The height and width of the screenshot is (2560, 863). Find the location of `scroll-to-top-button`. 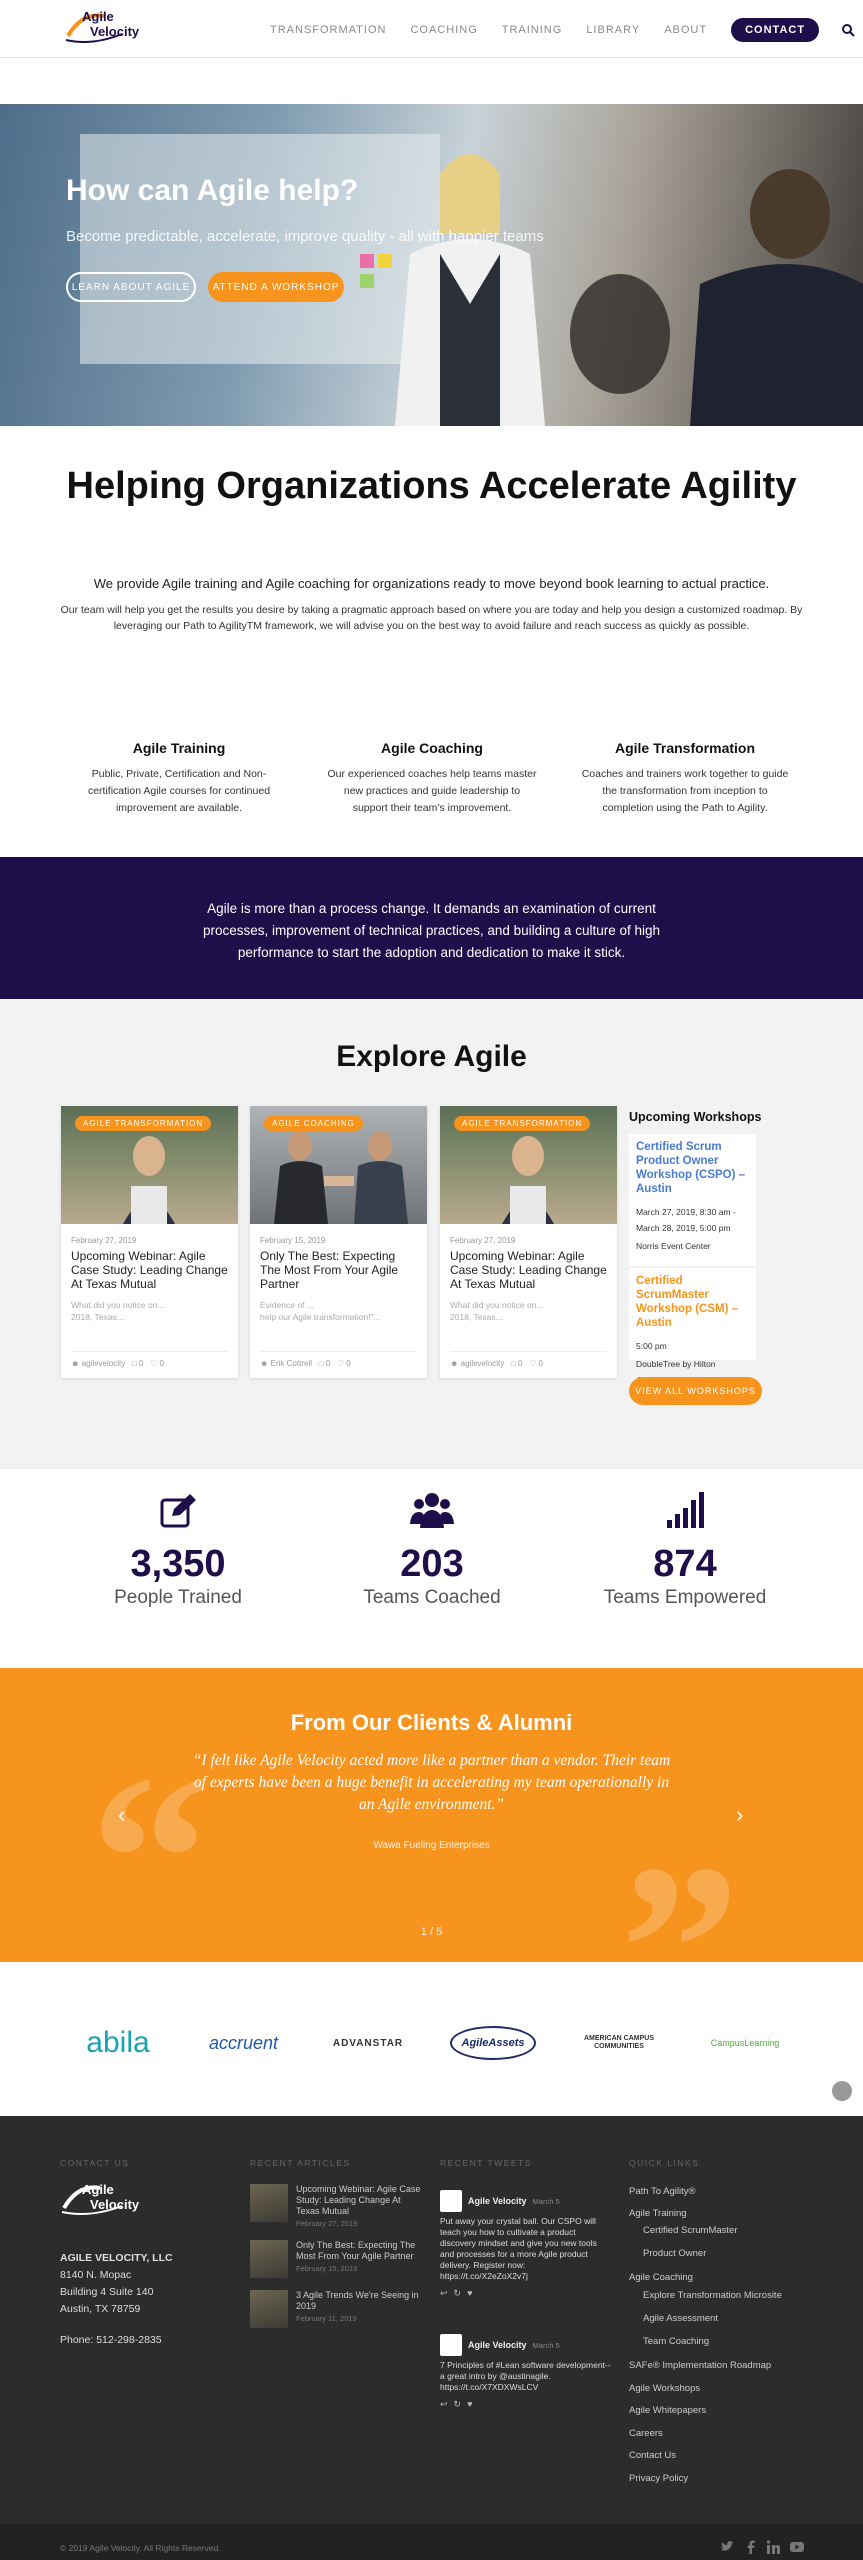

scroll-to-top-button is located at coordinates (842, 2091).